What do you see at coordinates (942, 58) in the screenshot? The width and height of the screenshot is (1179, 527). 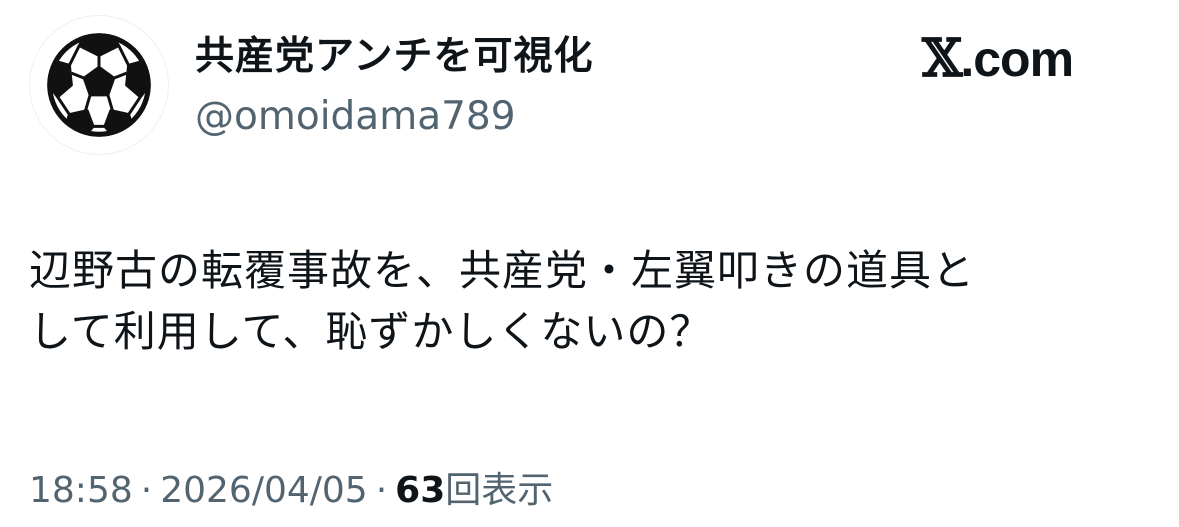 I see `x-logo-icon: 𝕏` at bounding box center [942, 58].